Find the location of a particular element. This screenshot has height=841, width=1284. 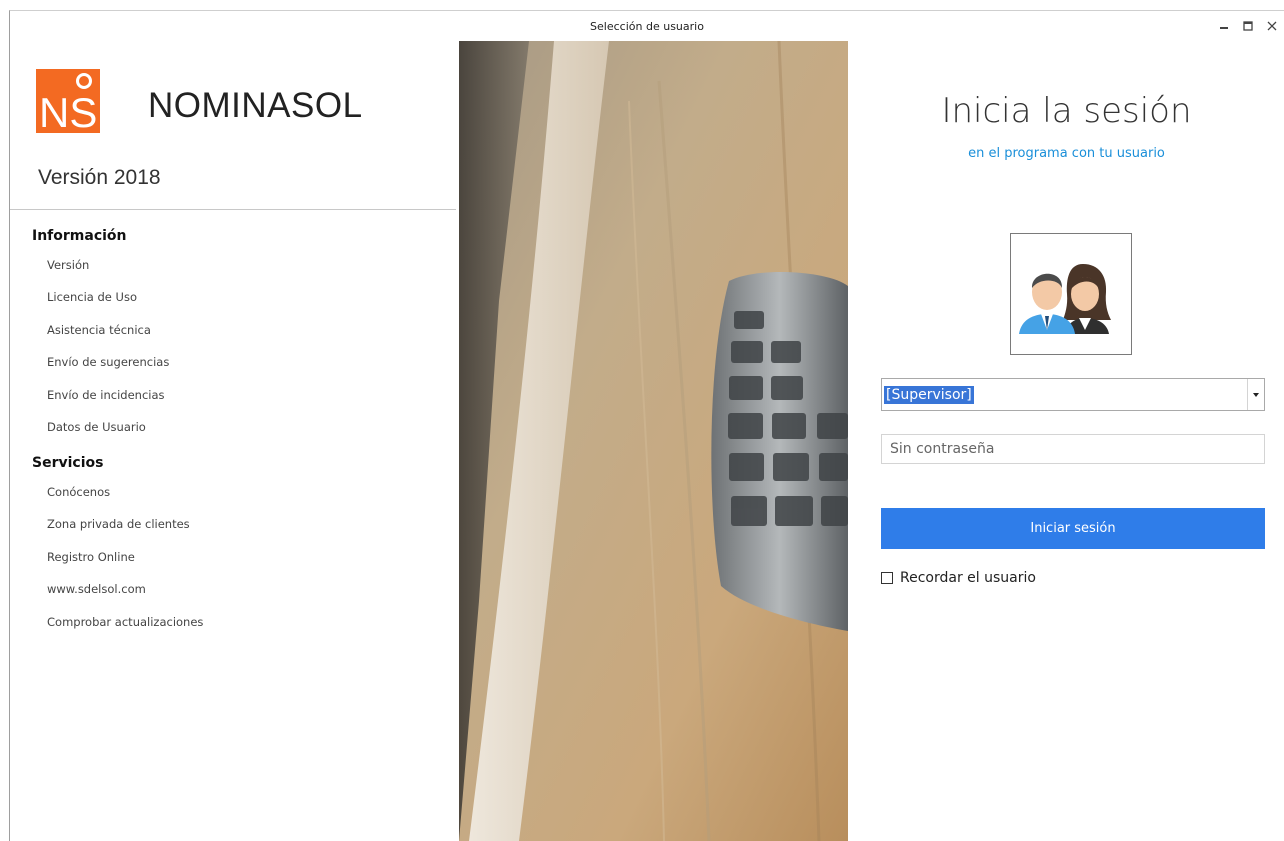

close-icon is located at coordinates (1272, 26).